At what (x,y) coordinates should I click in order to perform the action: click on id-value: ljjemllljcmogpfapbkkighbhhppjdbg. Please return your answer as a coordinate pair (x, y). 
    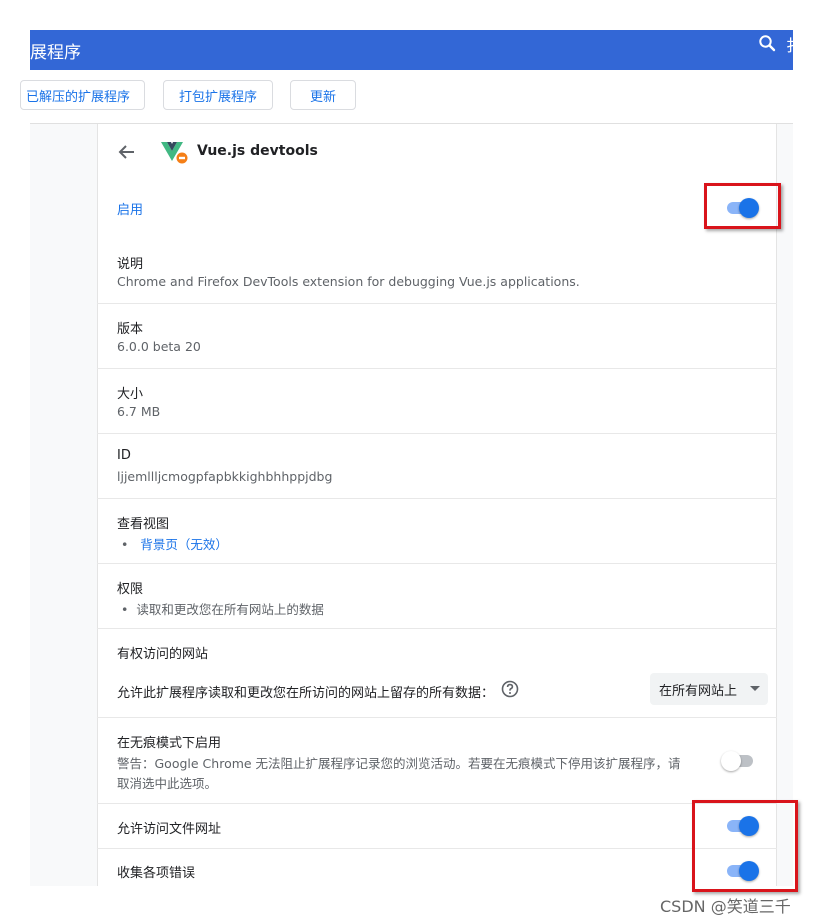
    Looking at the image, I should click on (225, 476).